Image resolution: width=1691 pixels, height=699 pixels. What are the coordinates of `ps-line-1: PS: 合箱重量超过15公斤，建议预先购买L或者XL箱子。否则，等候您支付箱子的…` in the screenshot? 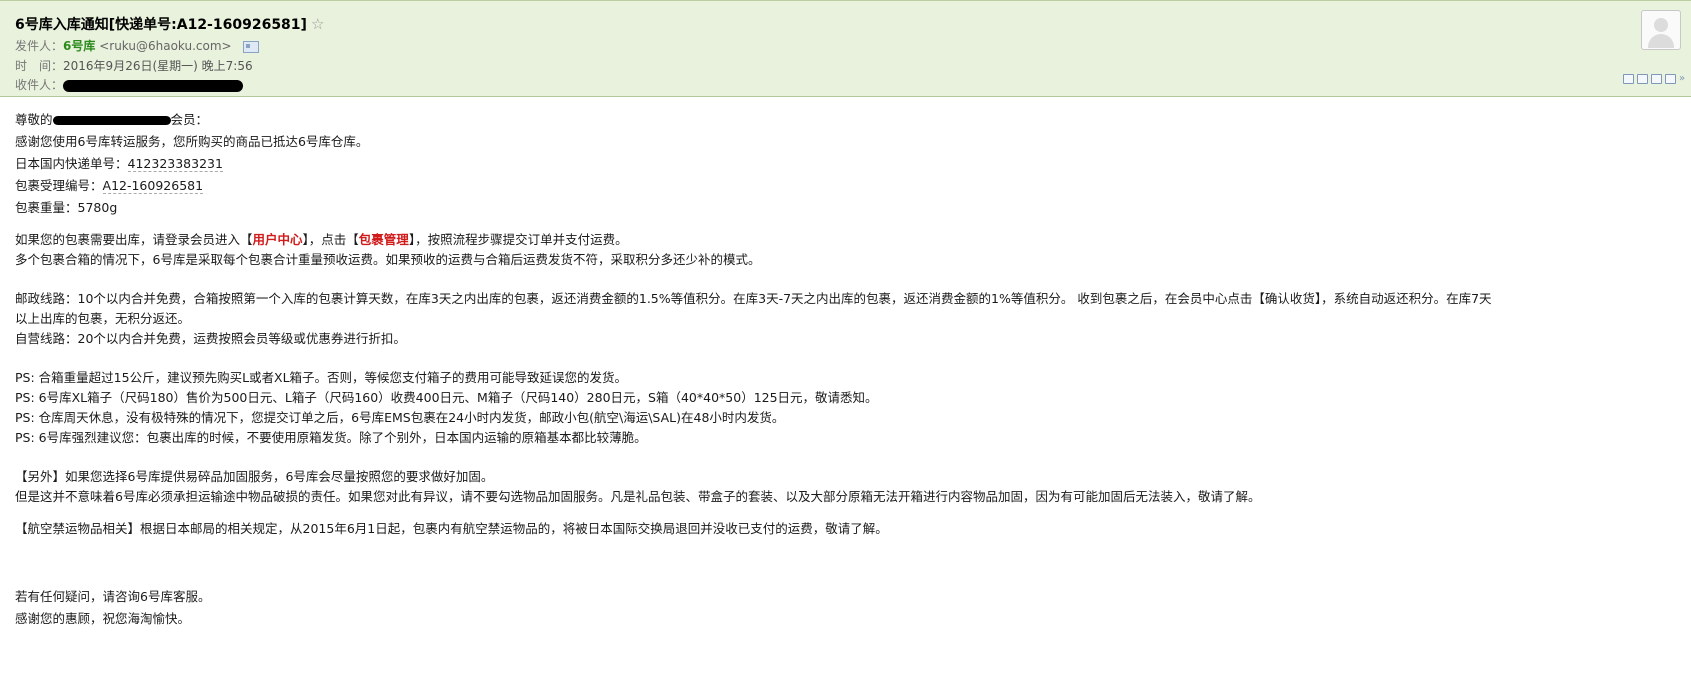 It's located at (321, 377).